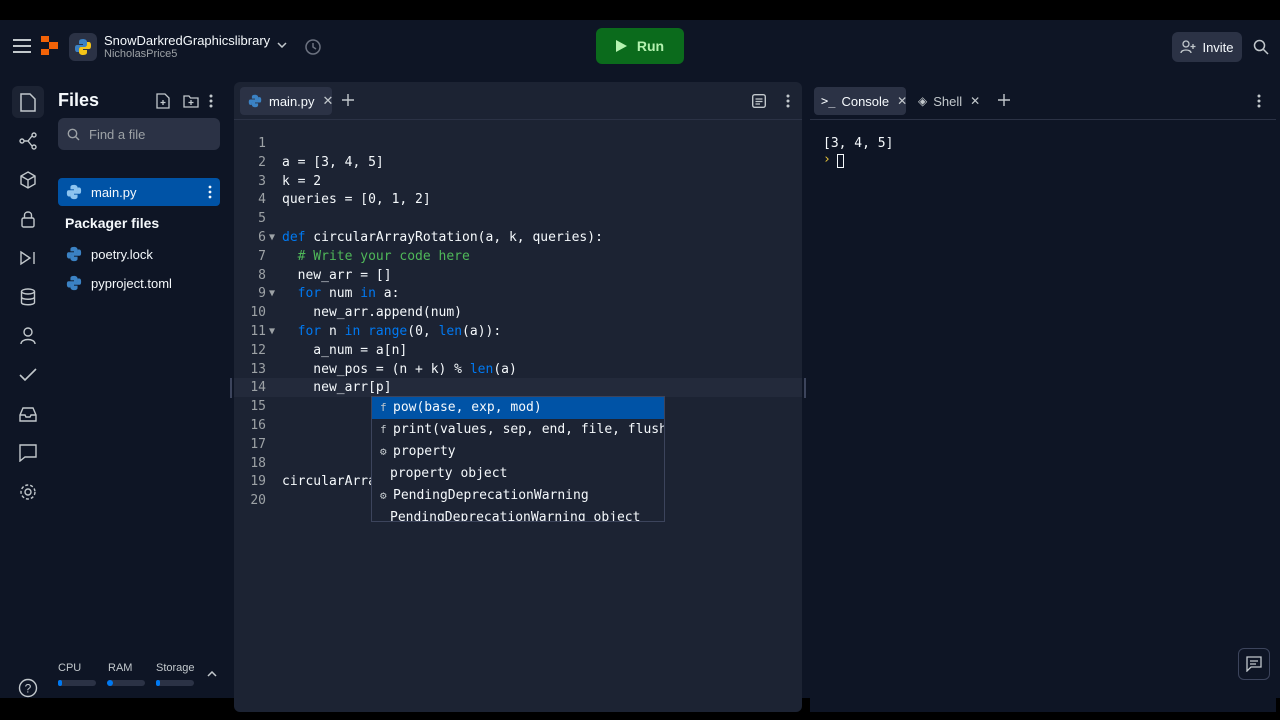  What do you see at coordinates (28, 102) in the screenshot?
I see `files-icon` at bounding box center [28, 102].